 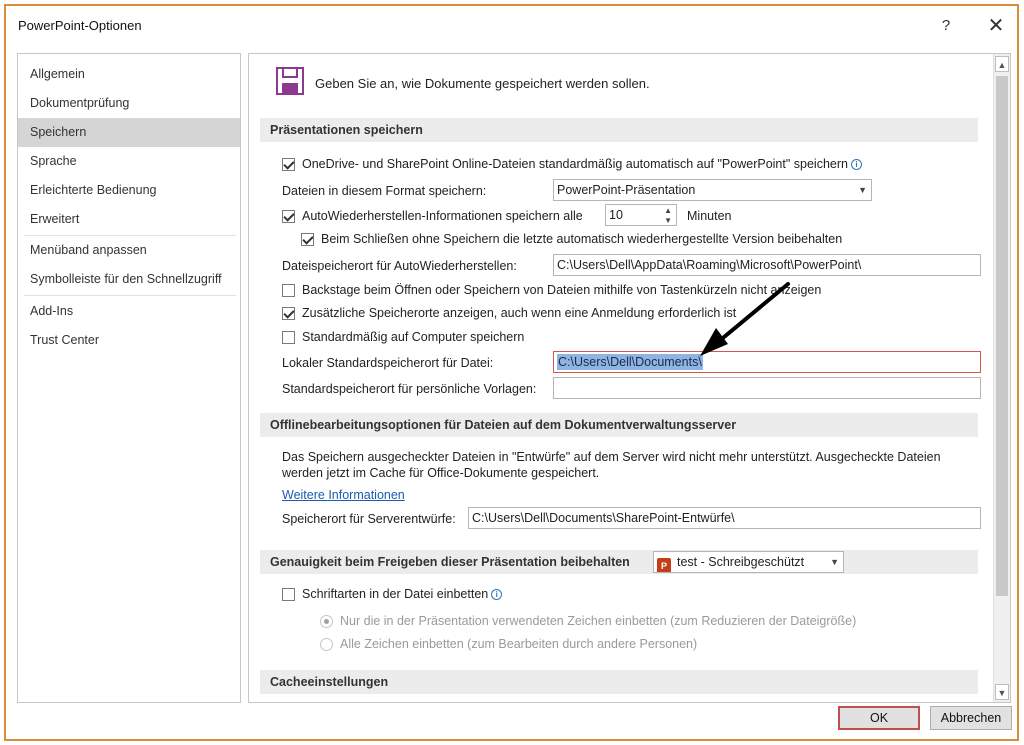 I want to click on save-to-computer-checkbox, so click(x=288, y=337).